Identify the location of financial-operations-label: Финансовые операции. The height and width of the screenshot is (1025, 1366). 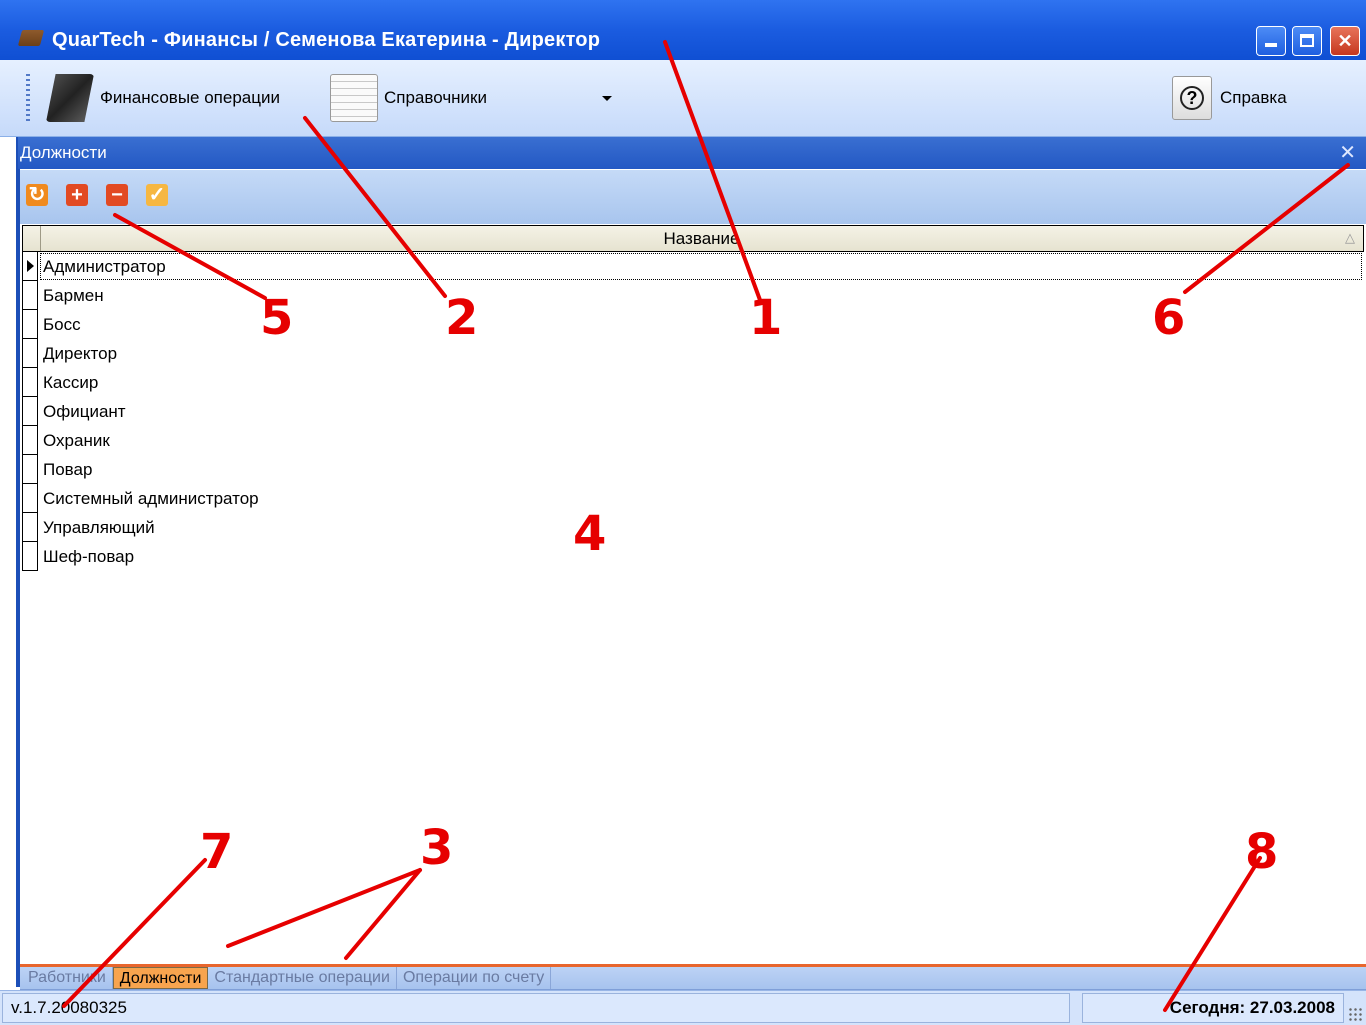
(190, 97).